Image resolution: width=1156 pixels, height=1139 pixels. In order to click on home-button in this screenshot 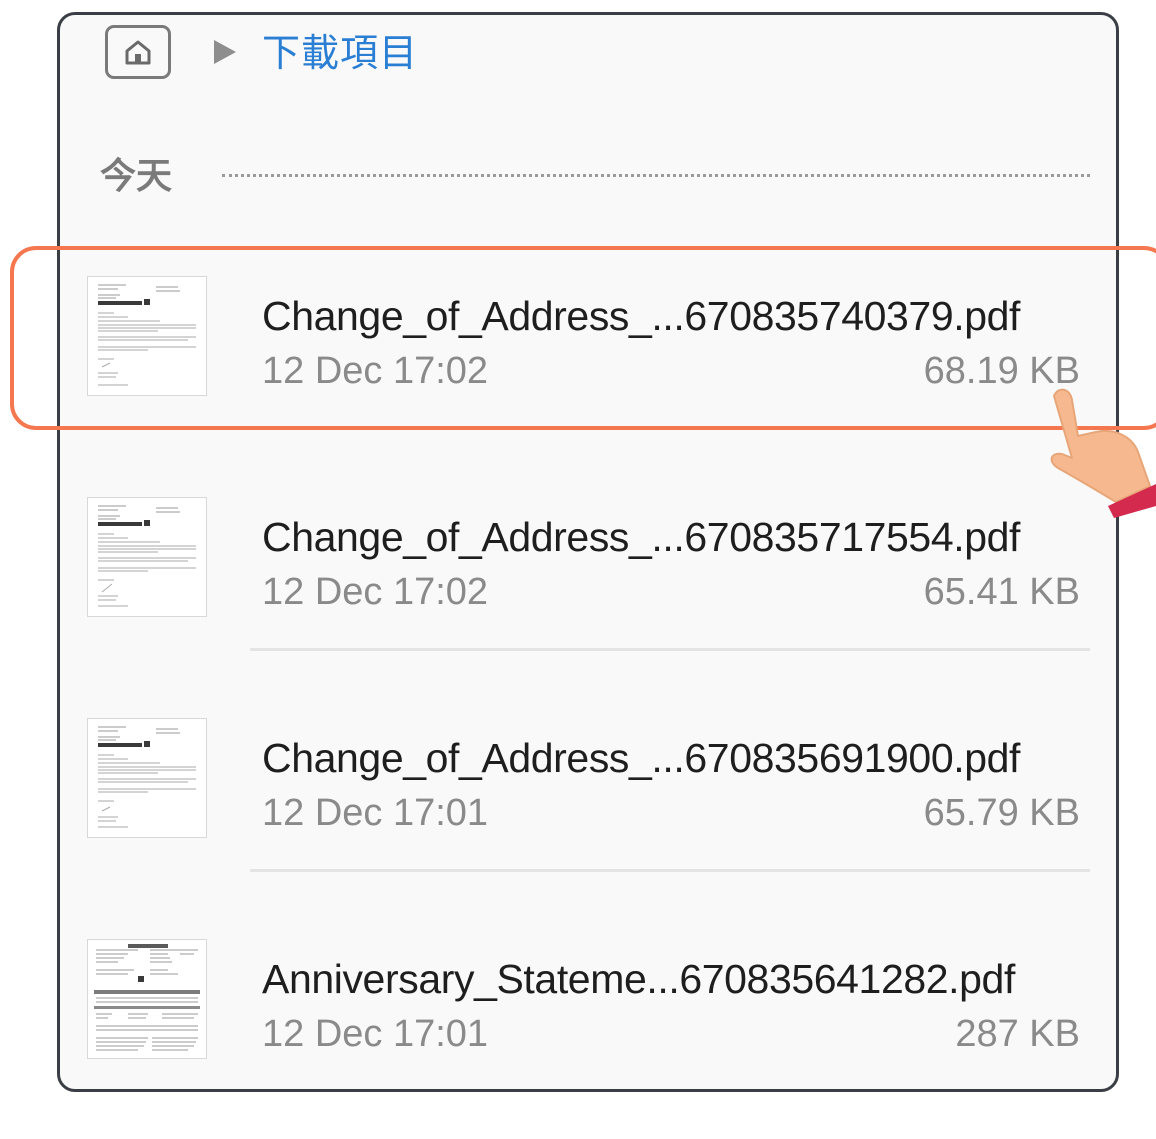, I will do `click(138, 52)`.